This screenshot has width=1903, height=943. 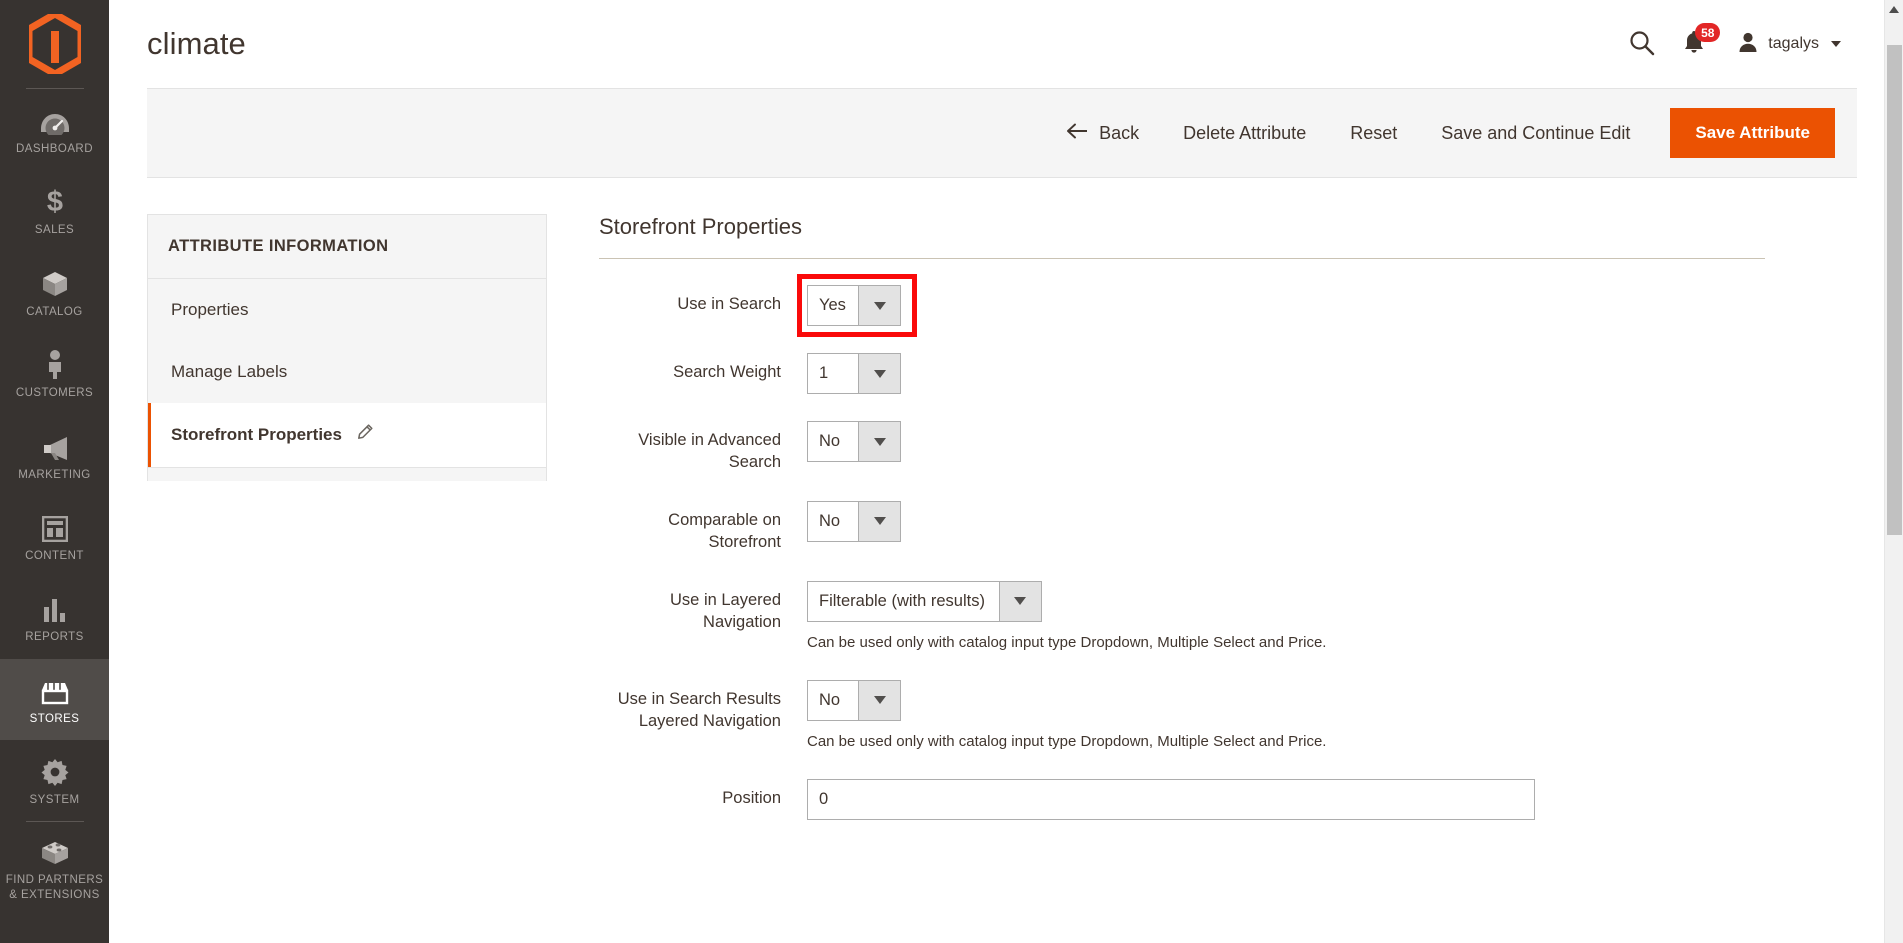 What do you see at coordinates (902, 600) in the screenshot?
I see `select-value: Filterable (with results)` at bounding box center [902, 600].